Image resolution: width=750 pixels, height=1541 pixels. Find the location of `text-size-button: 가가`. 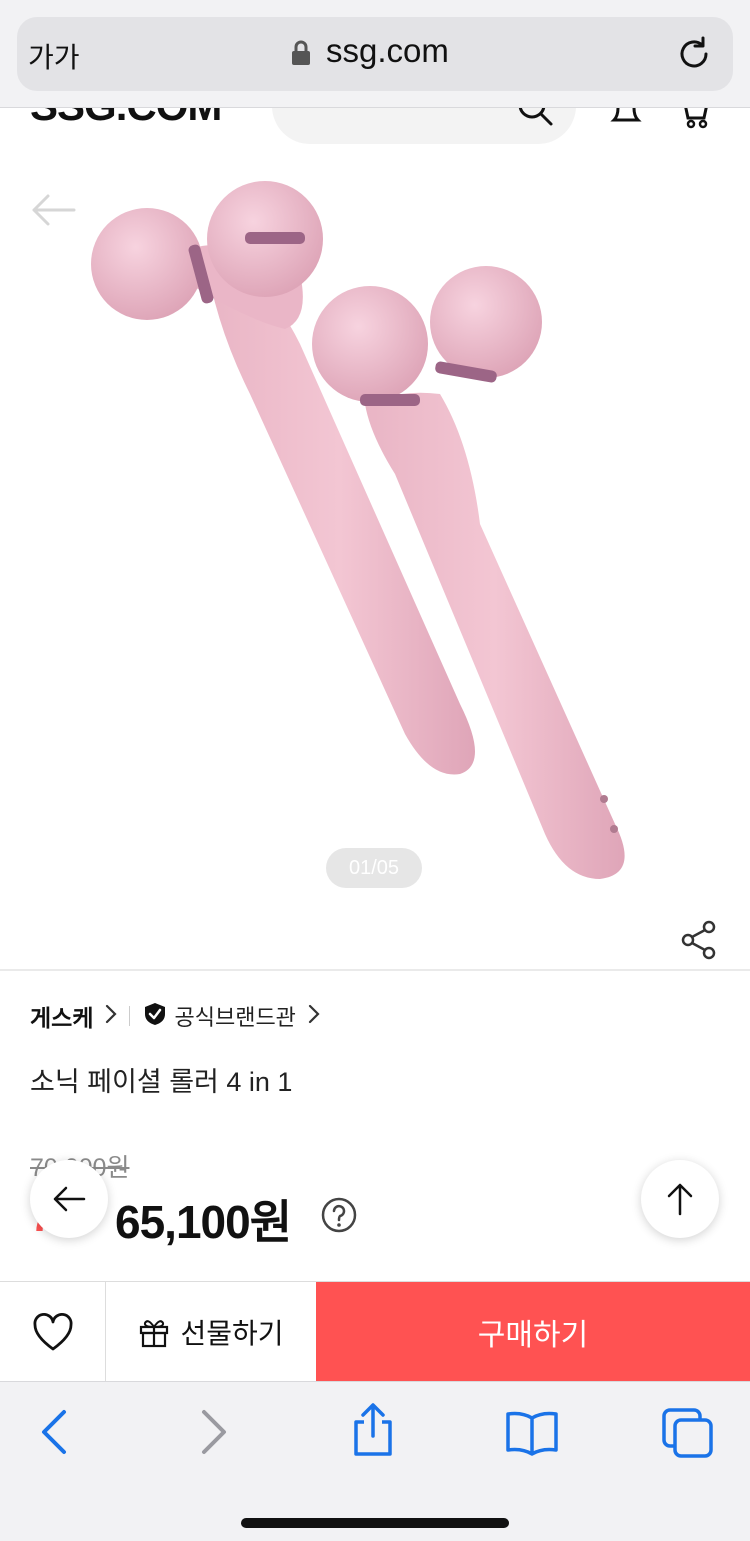

text-size-button: 가가 is located at coordinates (54, 56).